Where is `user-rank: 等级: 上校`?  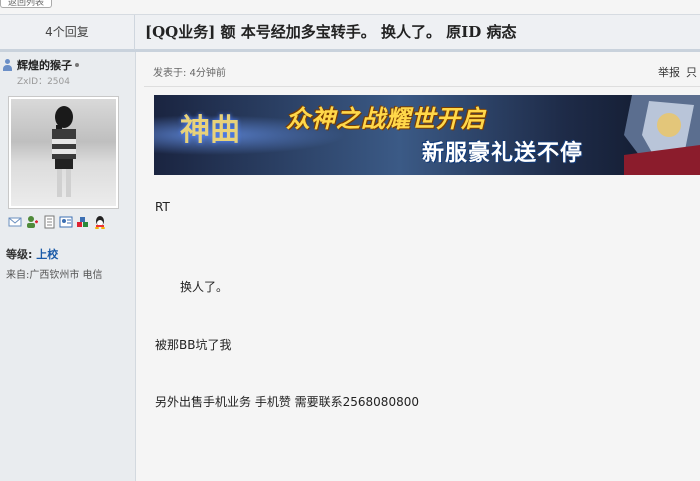 user-rank: 等级: 上校 is located at coordinates (32, 254).